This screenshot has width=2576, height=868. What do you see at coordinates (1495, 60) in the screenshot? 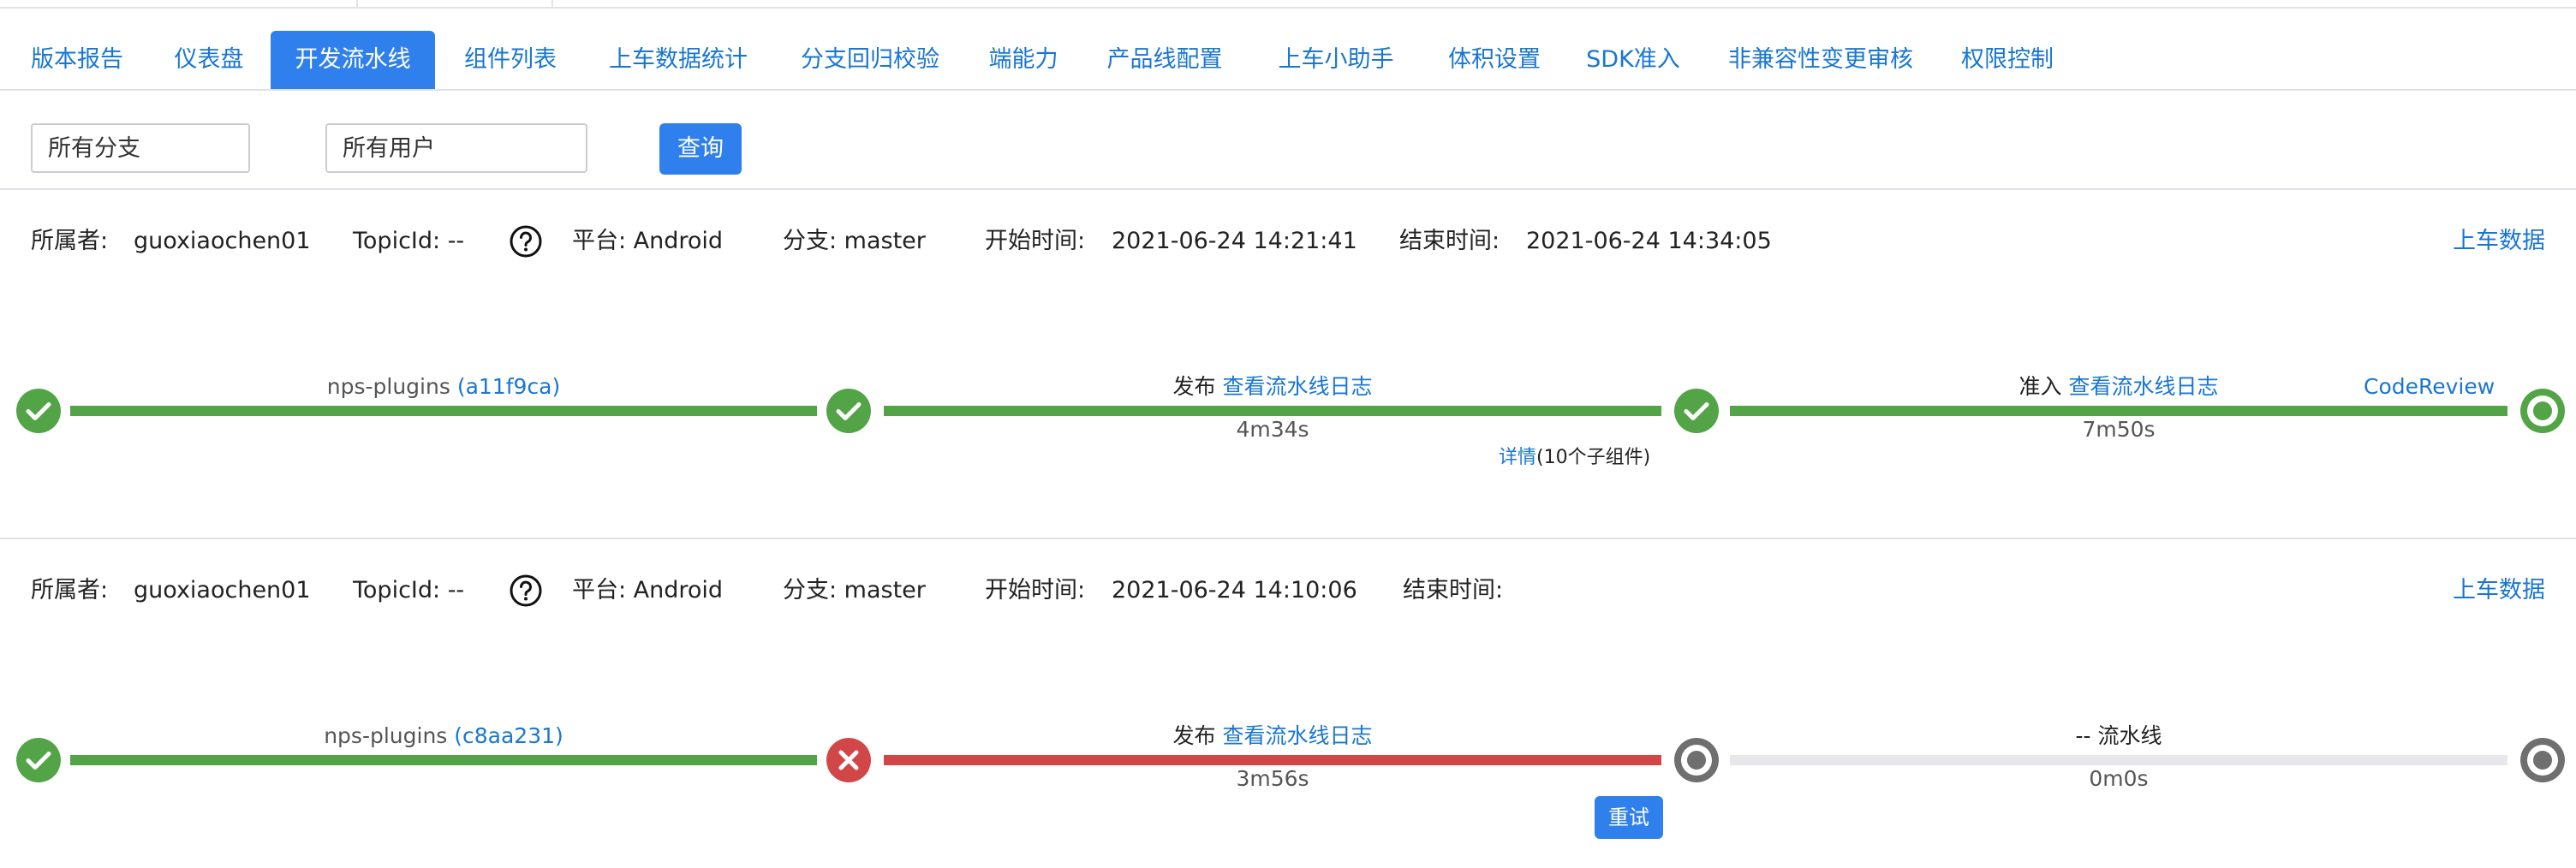
I see `tab-size-settings: 体积设置` at bounding box center [1495, 60].